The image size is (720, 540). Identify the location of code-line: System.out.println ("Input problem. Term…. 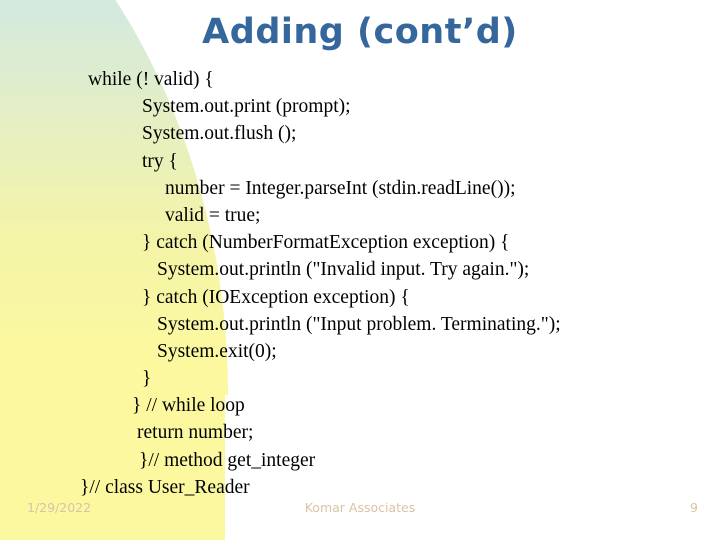
(359, 324).